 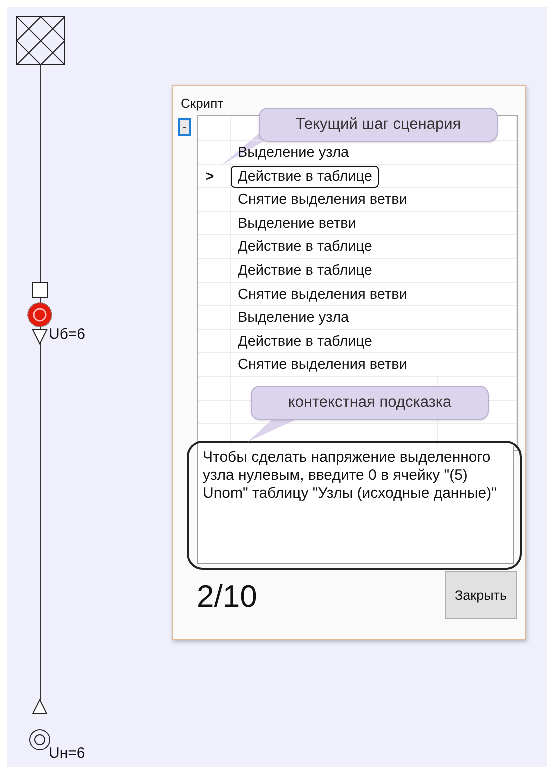 I want to click on voltage-label: Uб=6, so click(x=67, y=334).